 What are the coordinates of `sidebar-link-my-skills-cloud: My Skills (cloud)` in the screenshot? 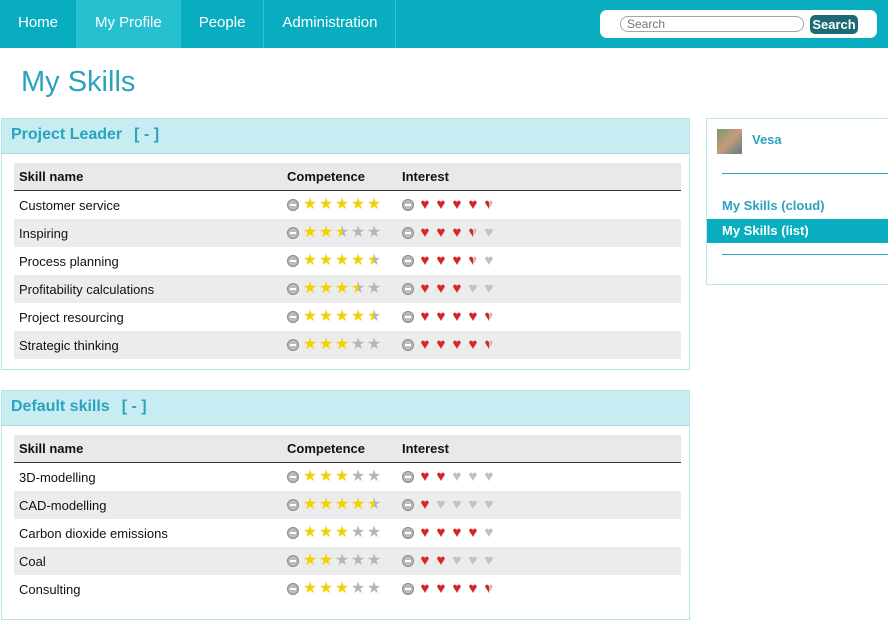 It's located at (797, 206).